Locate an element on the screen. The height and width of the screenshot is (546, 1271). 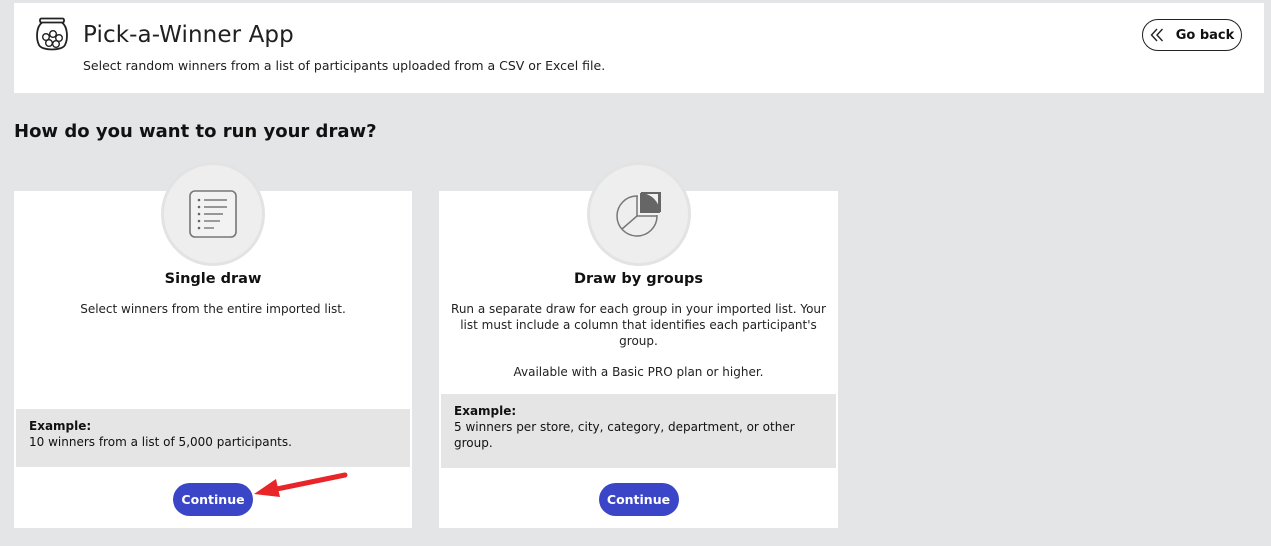
go-back-button: Go back is located at coordinates (1192, 35).